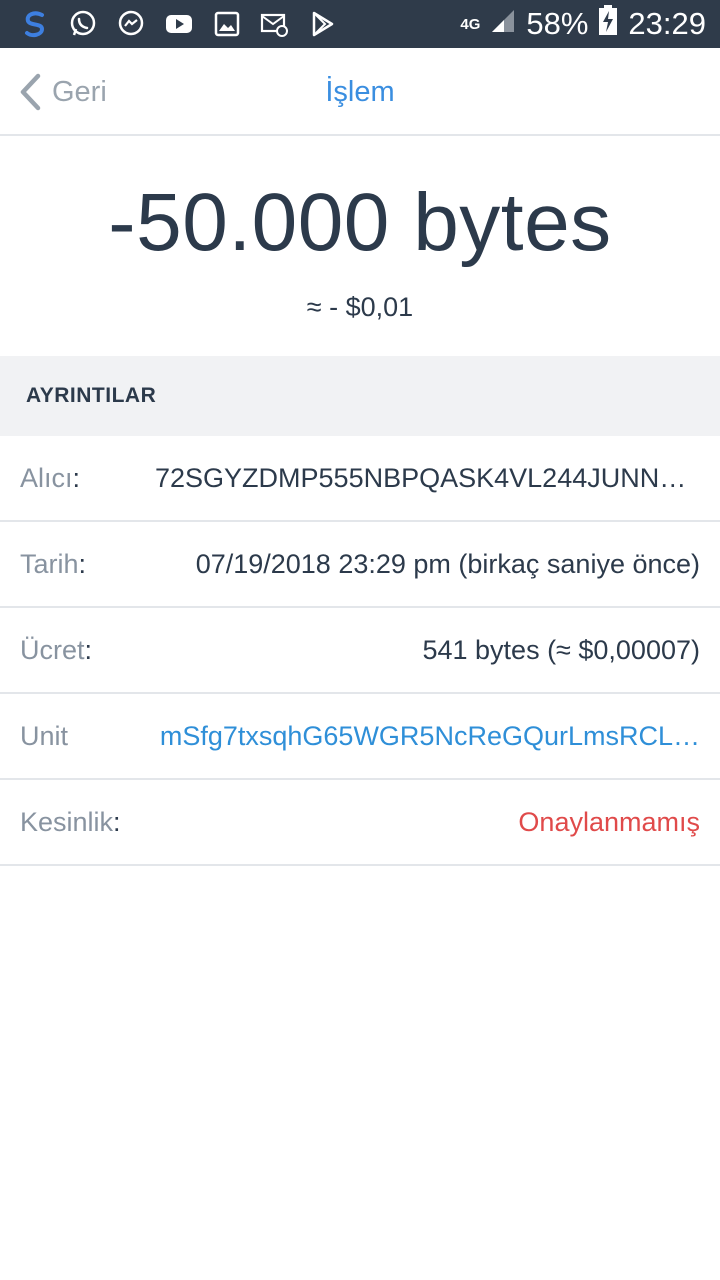 The height and width of the screenshot is (1280, 720). What do you see at coordinates (49, 563) in the screenshot?
I see `date-label: Tarih` at bounding box center [49, 563].